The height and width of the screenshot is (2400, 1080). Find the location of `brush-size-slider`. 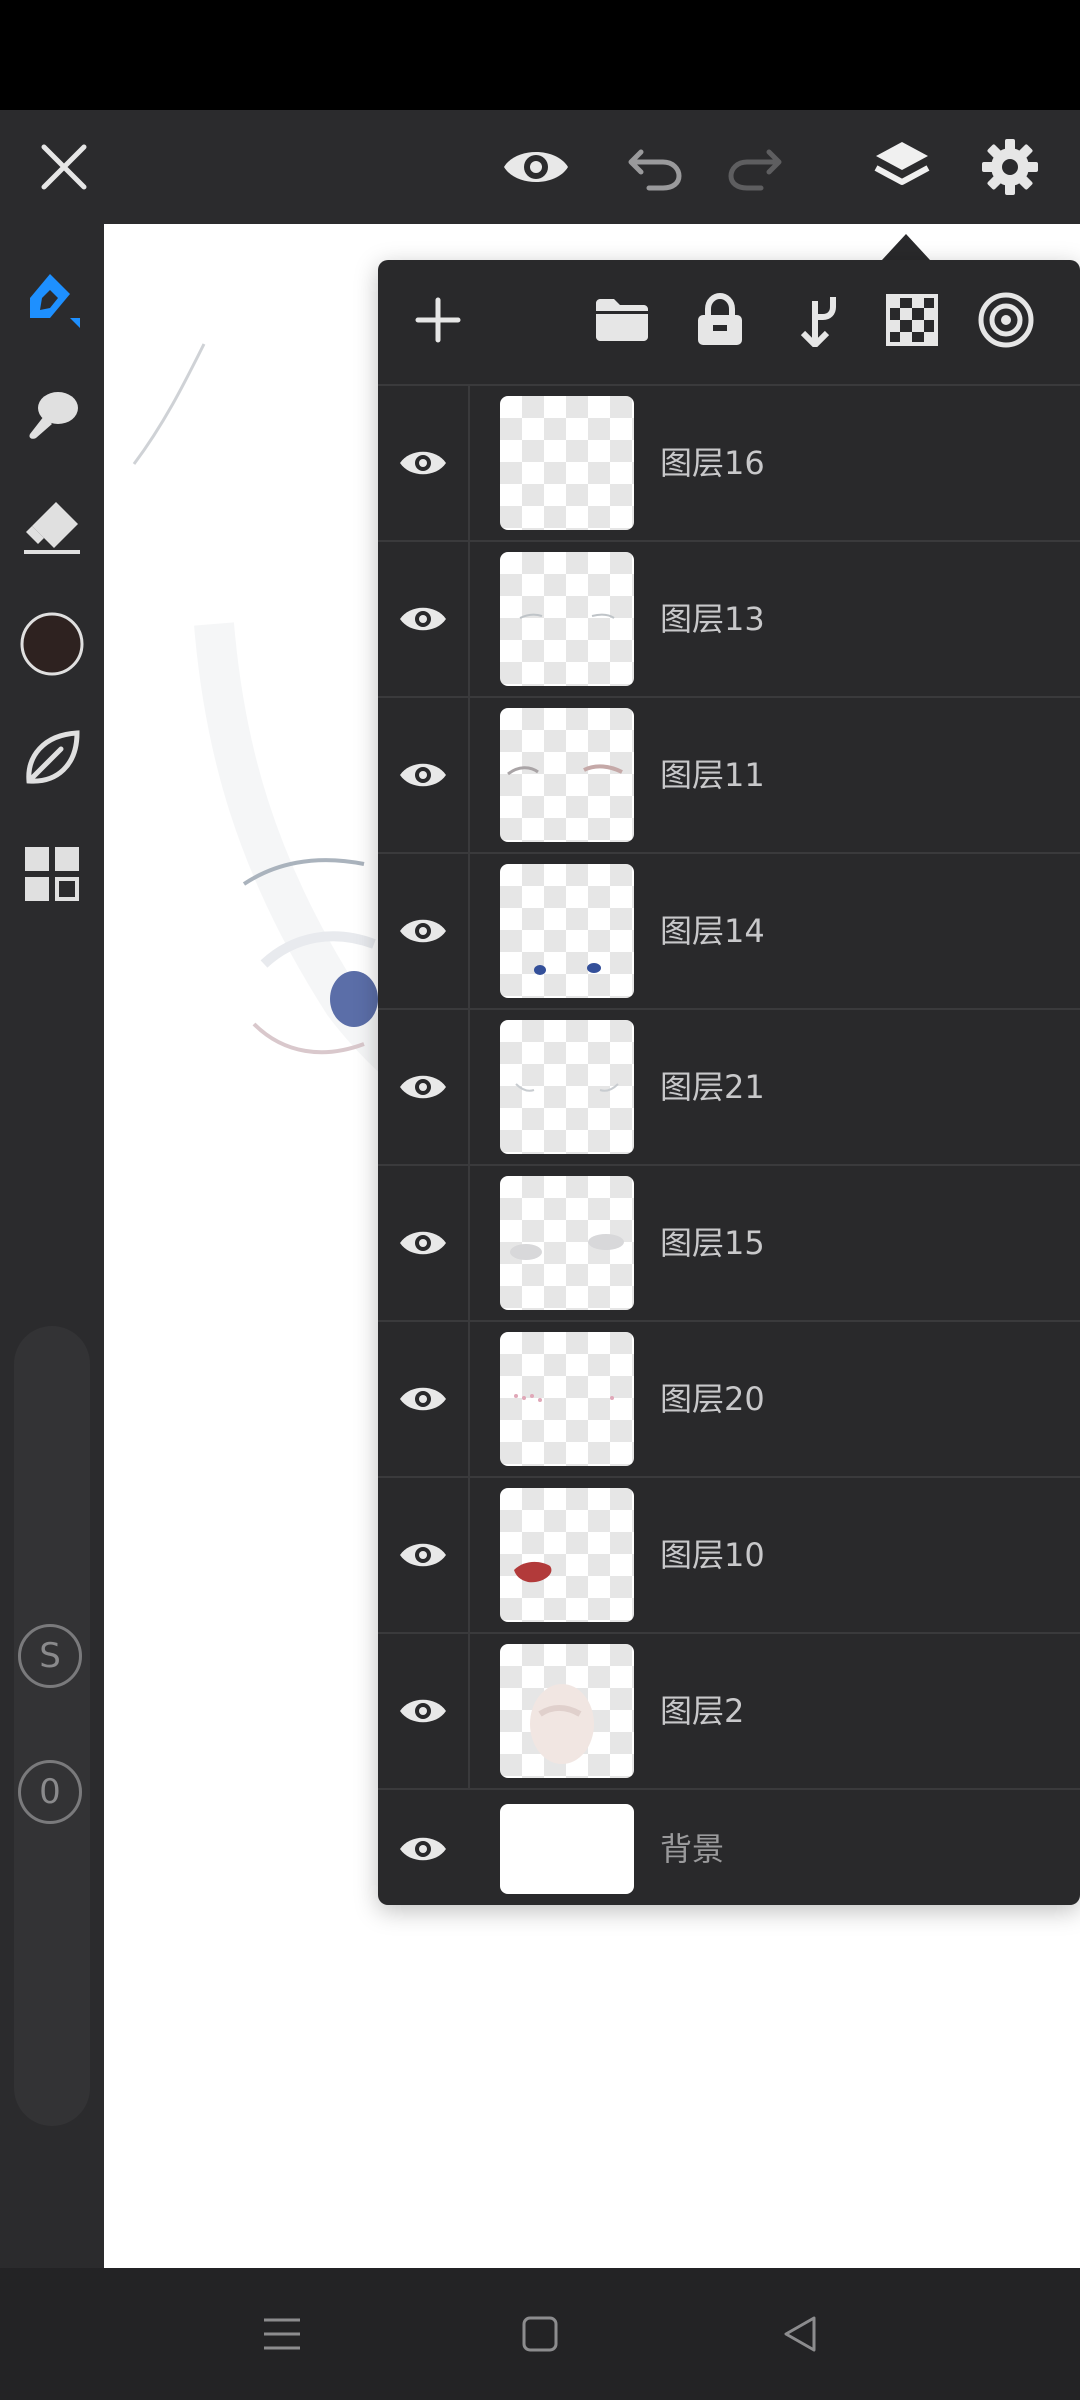

brush-size-slider is located at coordinates (52, 1726).